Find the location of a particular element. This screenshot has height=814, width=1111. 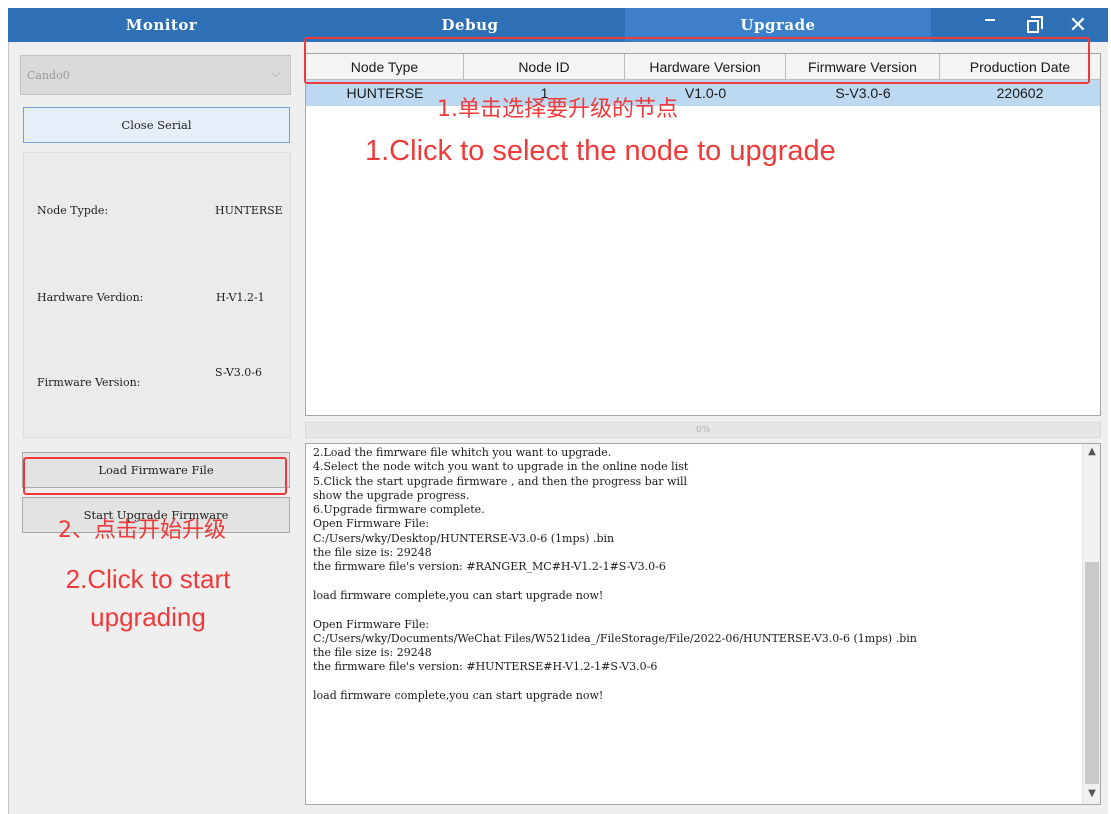

chevron-down-icon: ⌵ is located at coordinates (275, 73).